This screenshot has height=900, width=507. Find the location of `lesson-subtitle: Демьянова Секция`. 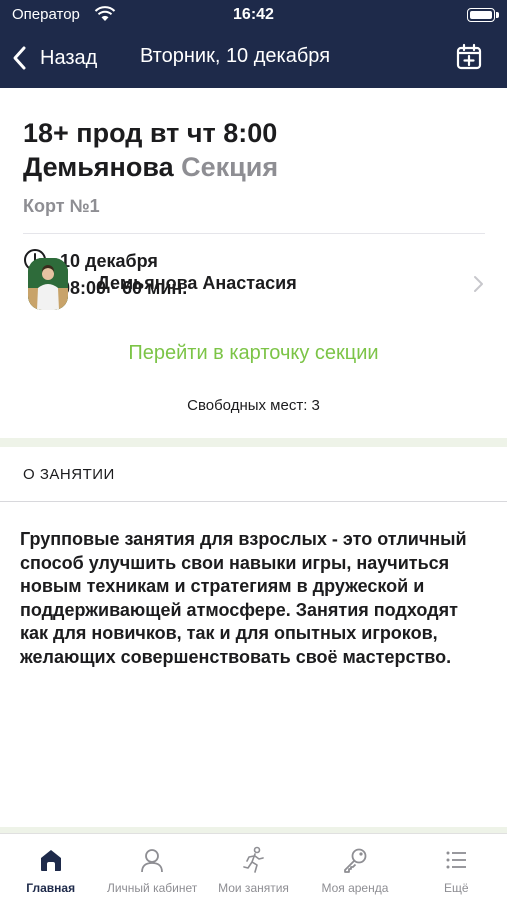

lesson-subtitle: Демьянова Секция is located at coordinates (253, 167).